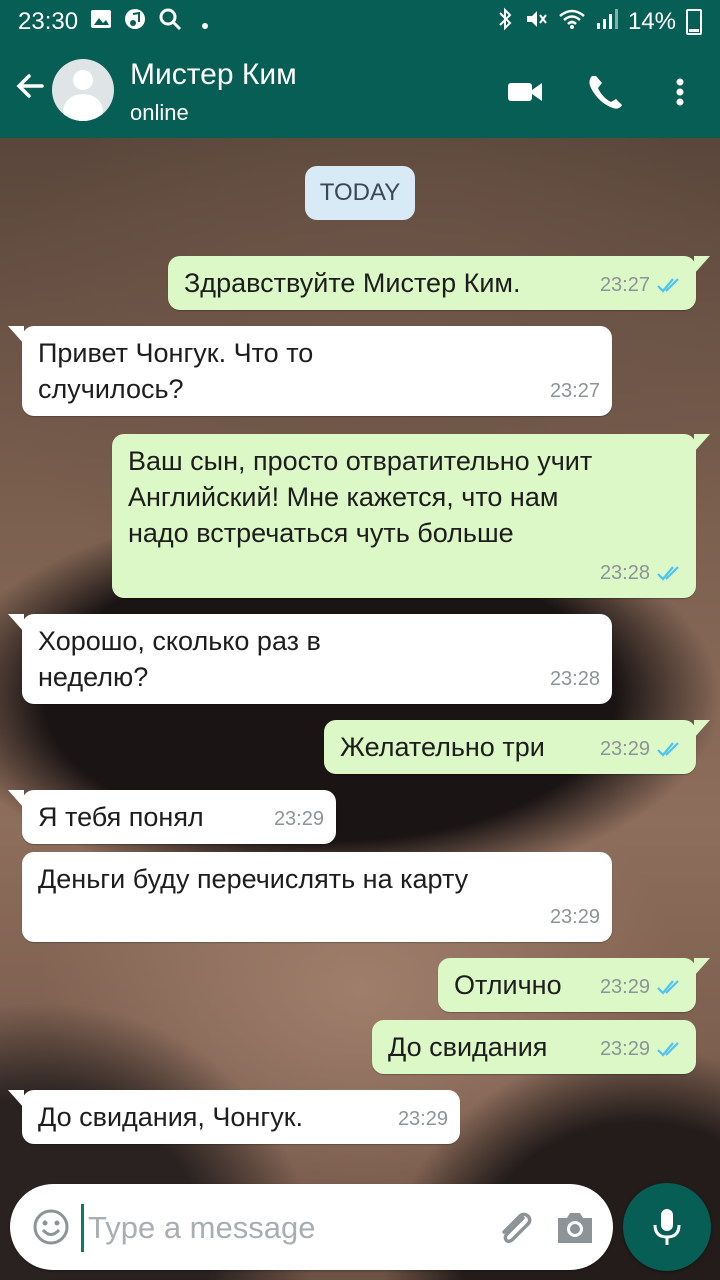 The width and height of the screenshot is (720, 1280). I want to click on kebab-menu-icon, so click(680, 92).